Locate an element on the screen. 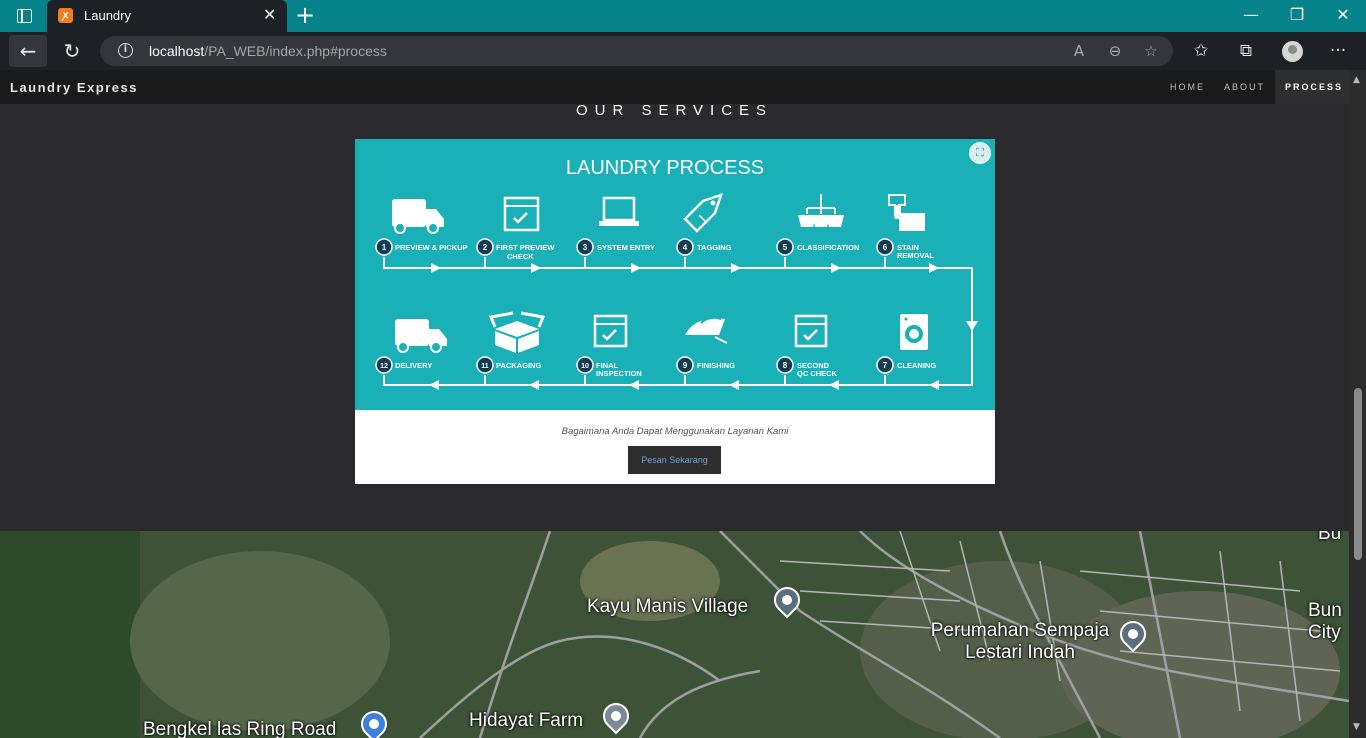 The image size is (1366, 738). zoom-out-icon: ⊖ is located at coordinates (1115, 51).